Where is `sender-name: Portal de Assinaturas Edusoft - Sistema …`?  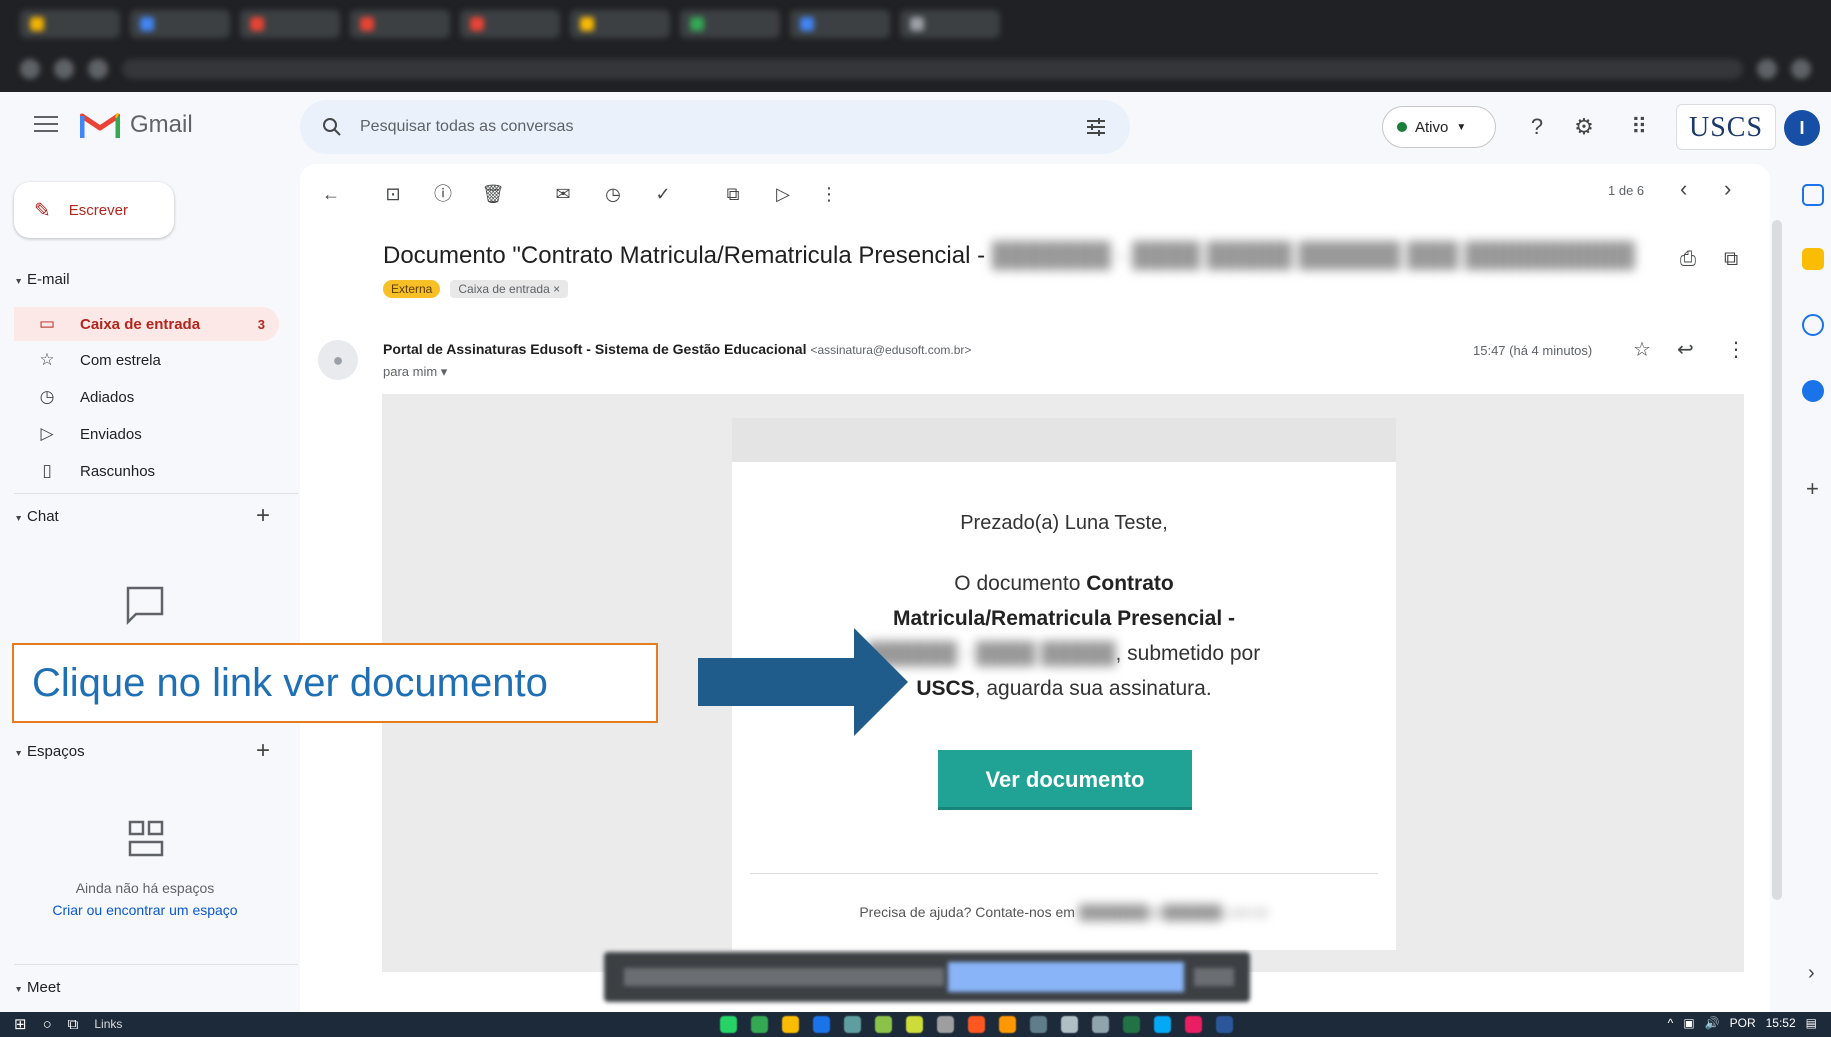
sender-name: Portal de Assinaturas Edusoft - Sistema … is located at coordinates (595, 349).